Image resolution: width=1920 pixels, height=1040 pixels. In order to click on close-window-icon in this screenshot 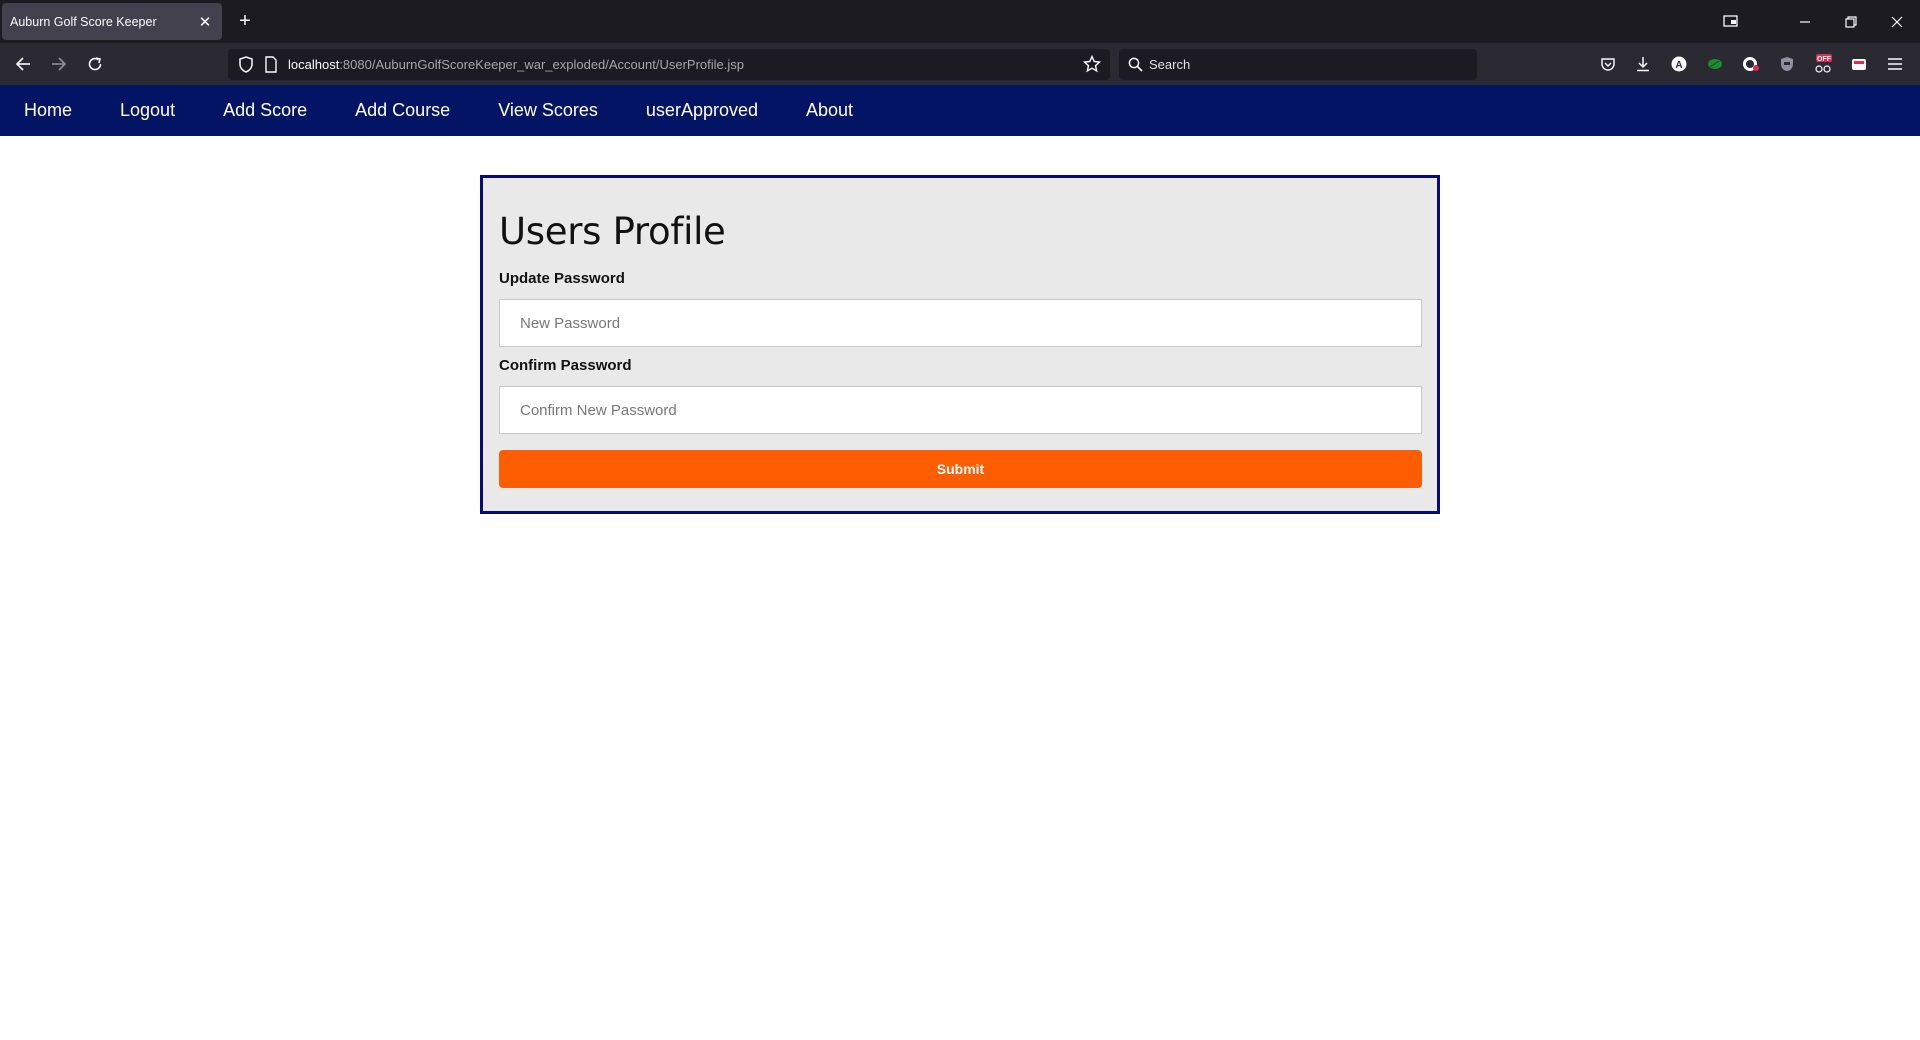, I will do `click(1897, 21)`.